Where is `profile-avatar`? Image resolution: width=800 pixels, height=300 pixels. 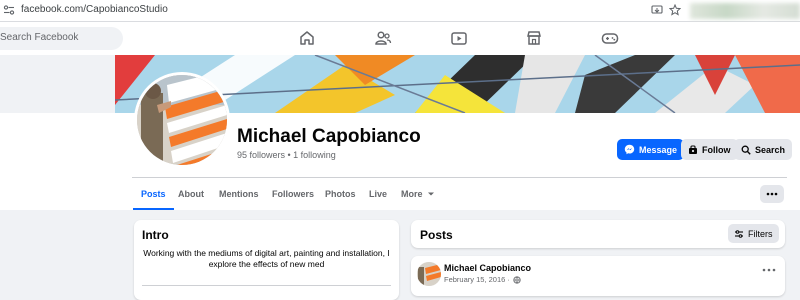 profile-avatar is located at coordinates (182, 120).